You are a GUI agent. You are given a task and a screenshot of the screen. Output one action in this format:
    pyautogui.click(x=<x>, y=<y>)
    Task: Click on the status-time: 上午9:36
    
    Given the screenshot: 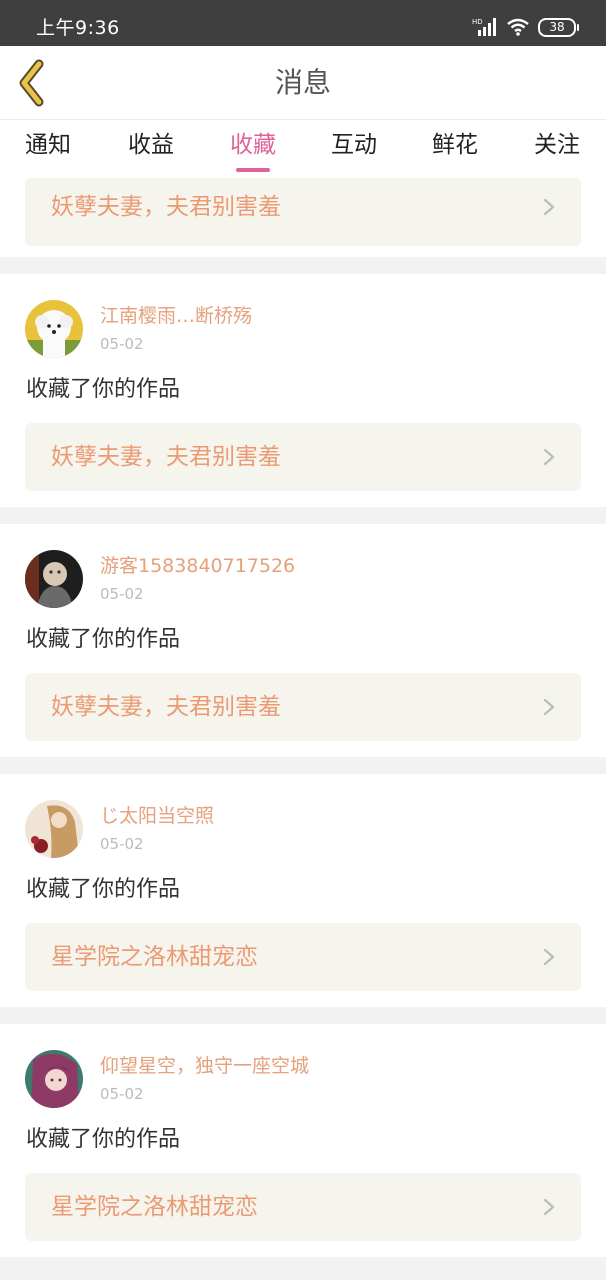 What is the action you would take?
    pyautogui.click(x=78, y=28)
    